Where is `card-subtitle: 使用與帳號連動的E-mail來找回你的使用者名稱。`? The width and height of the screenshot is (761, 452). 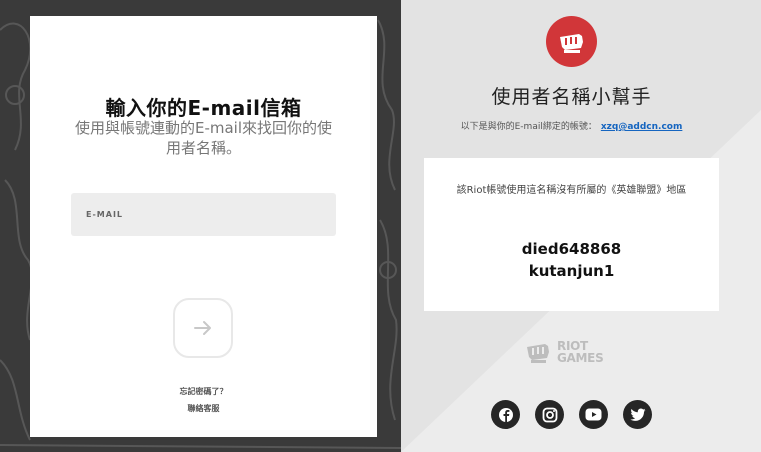 card-subtitle: 使用與帳號連動的E-mail來找回你的使用者名稱。 is located at coordinates (203, 138).